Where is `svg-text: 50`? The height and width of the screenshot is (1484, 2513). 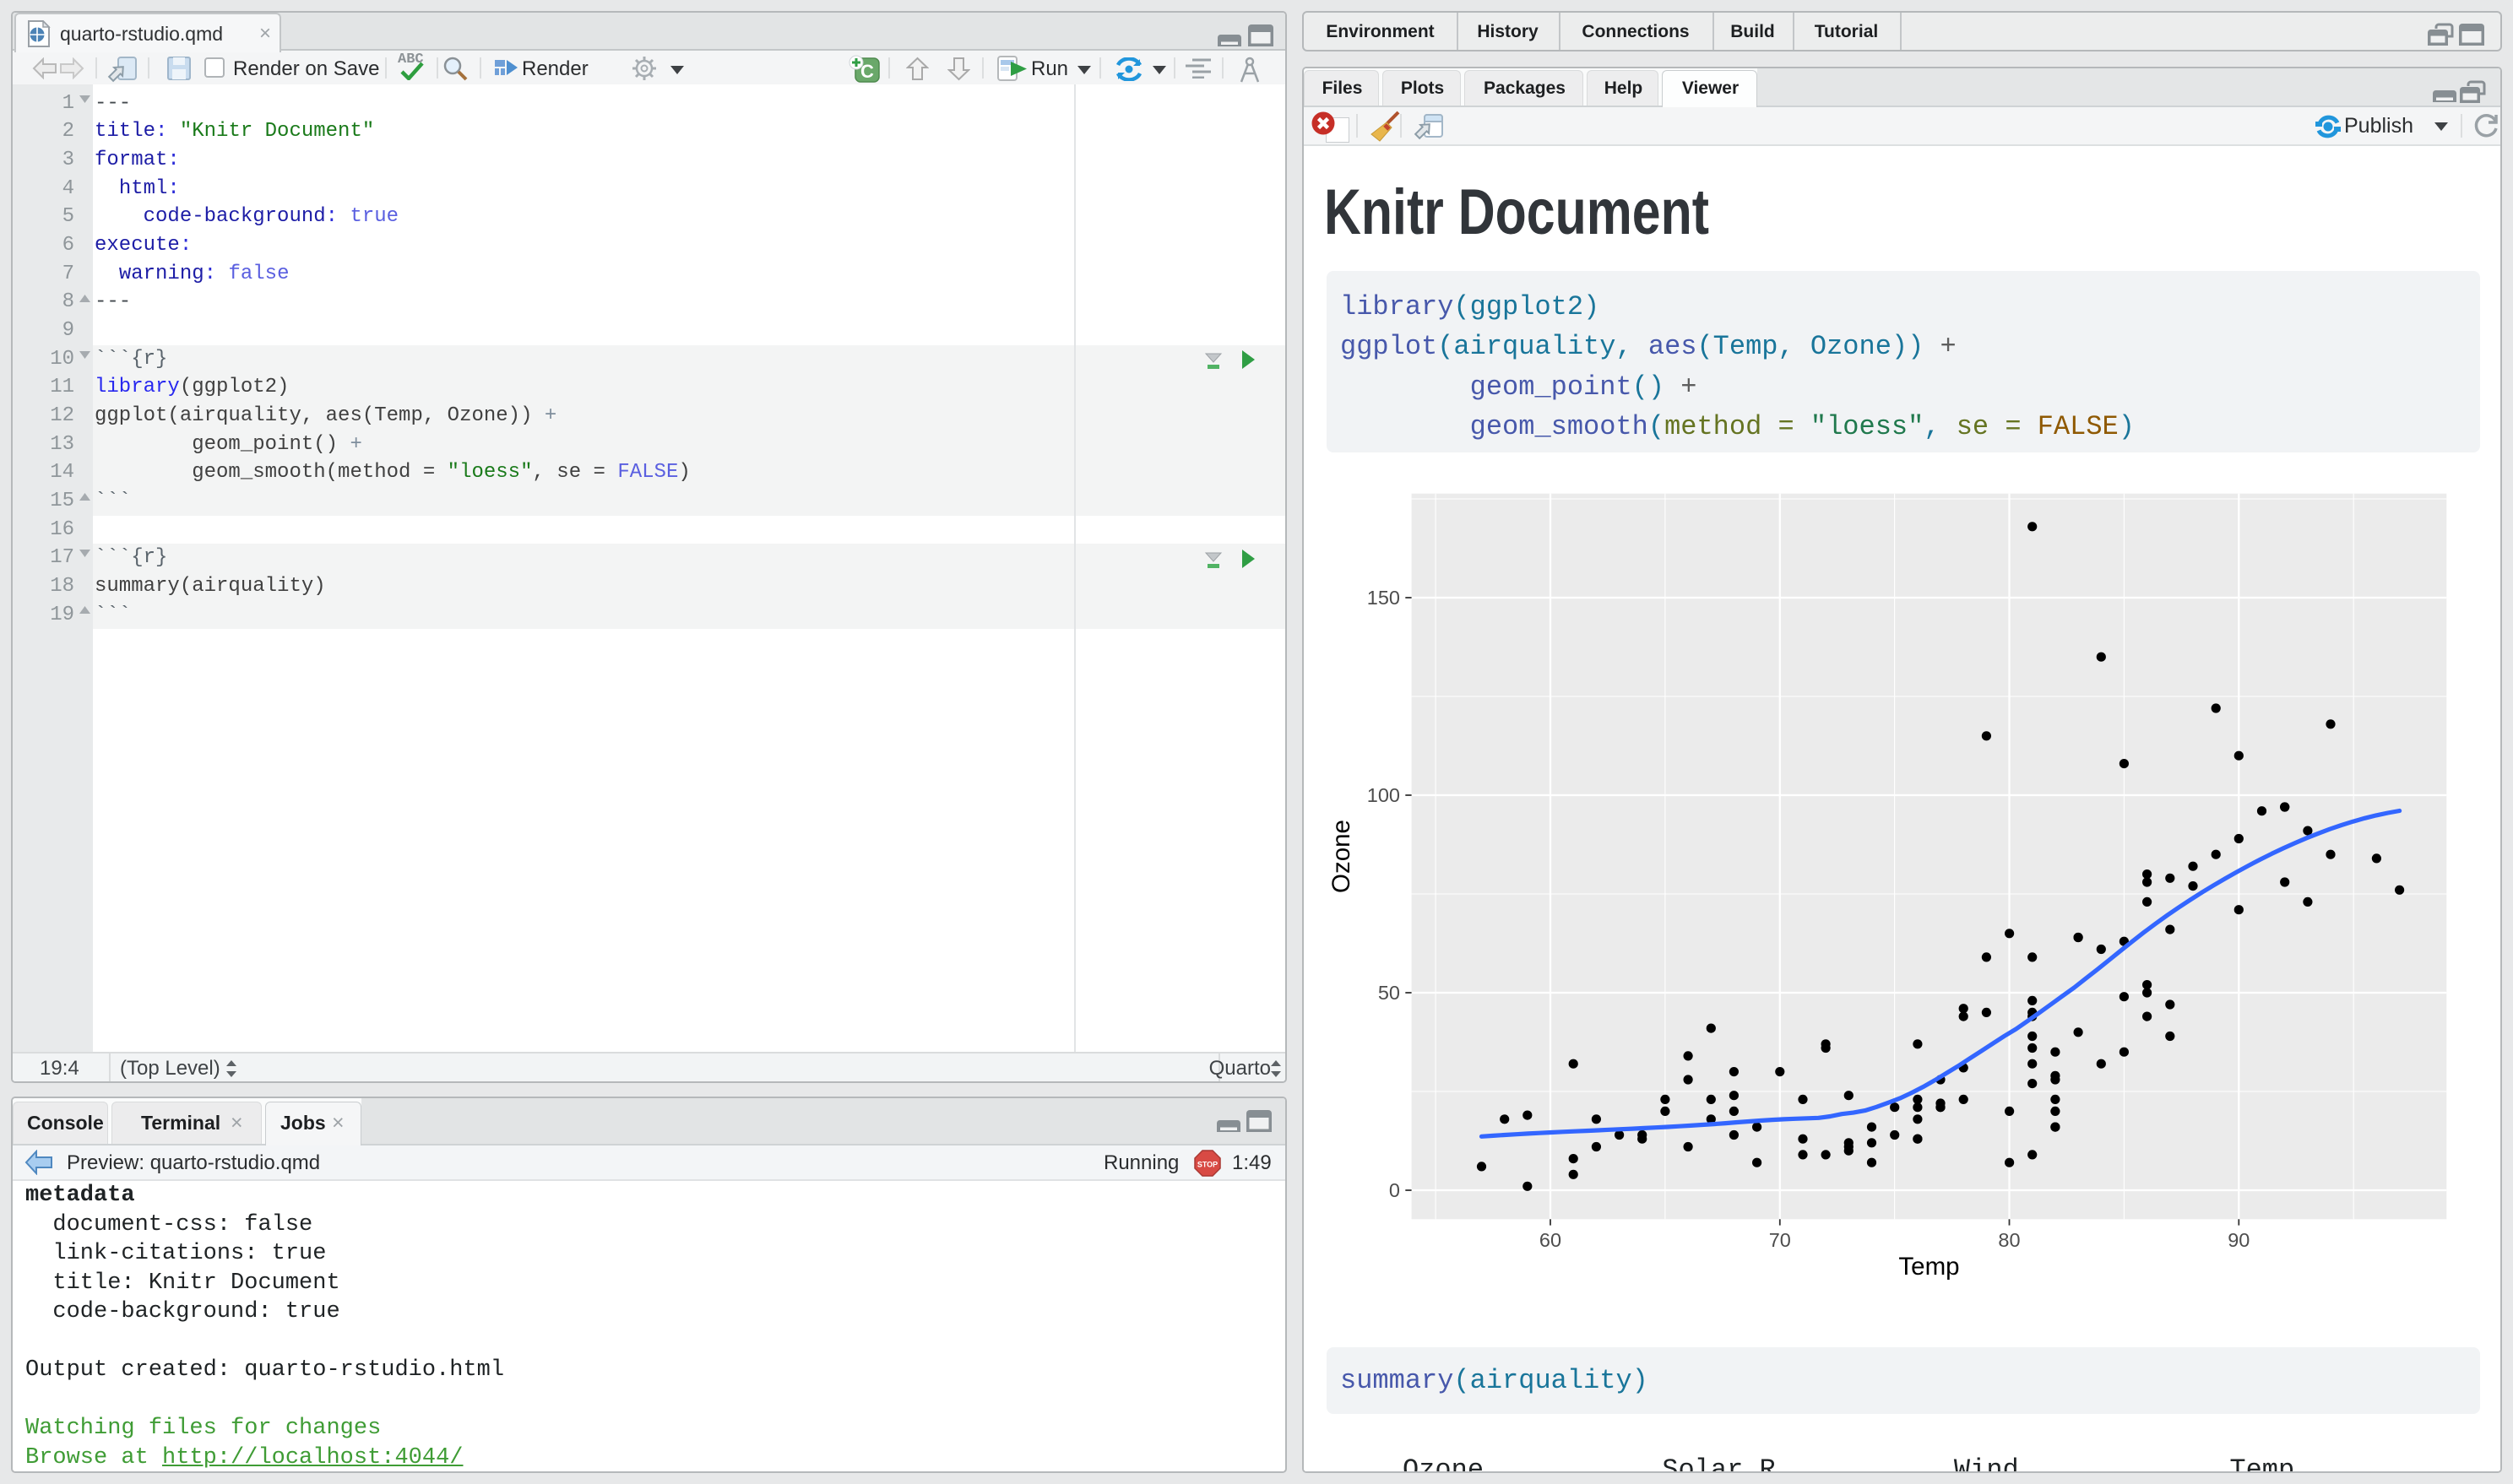
svg-text: 50 is located at coordinates (1389, 993).